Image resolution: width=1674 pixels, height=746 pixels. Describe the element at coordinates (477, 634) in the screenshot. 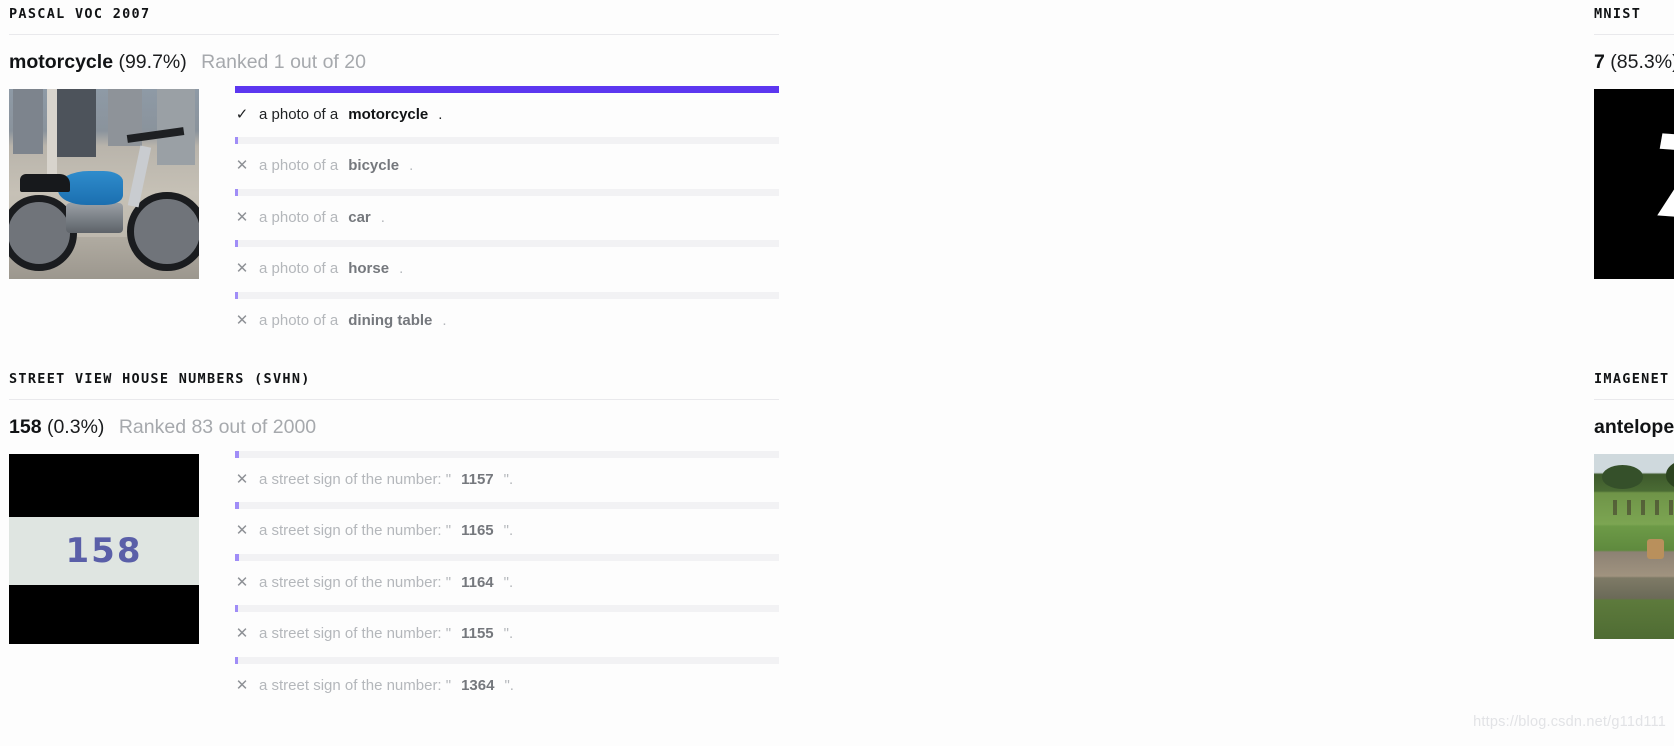

I see `prompt-term: 1155` at that location.